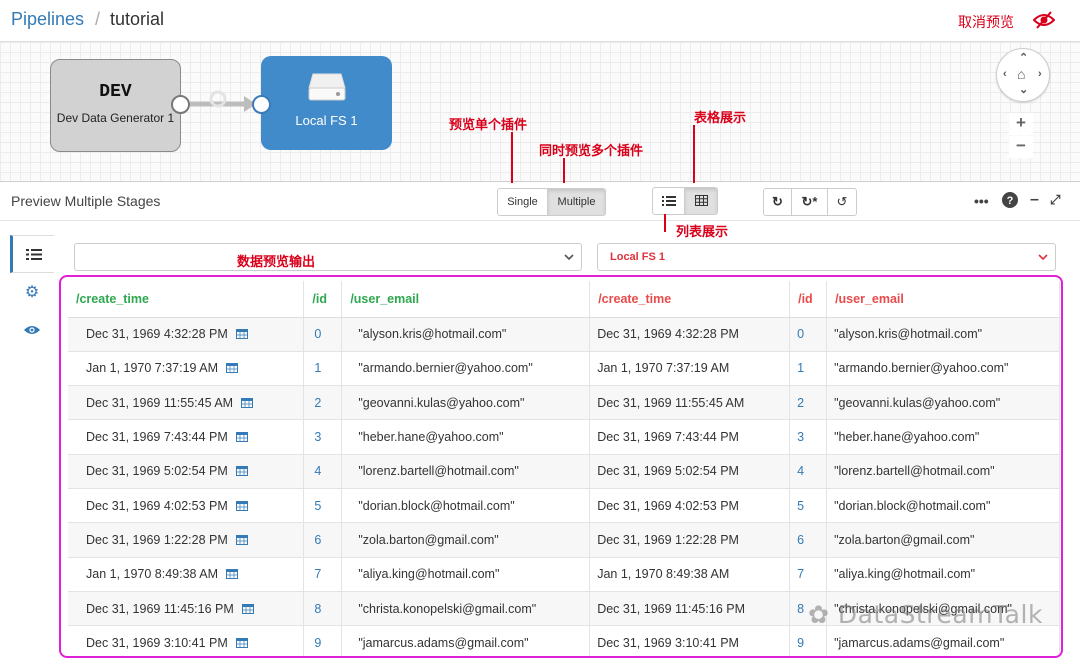 The width and height of the screenshot is (1080, 662). I want to click on pan-right-icon: ›, so click(1040, 74).